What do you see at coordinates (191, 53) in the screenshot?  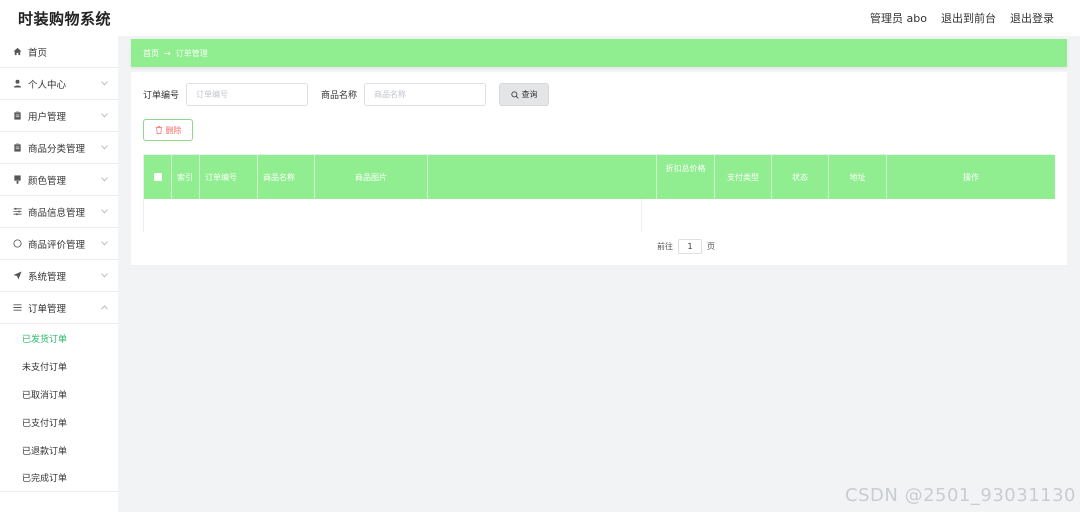 I see `breadcrumb-current: 订单管理` at bounding box center [191, 53].